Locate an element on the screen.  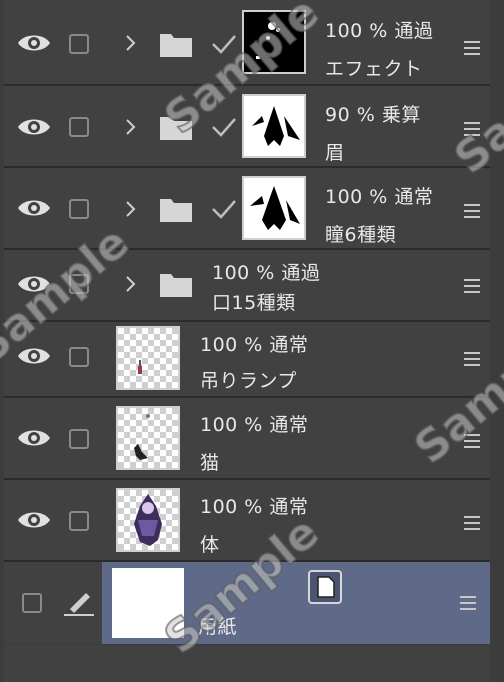
layer-name: 体 is located at coordinates (210, 545).